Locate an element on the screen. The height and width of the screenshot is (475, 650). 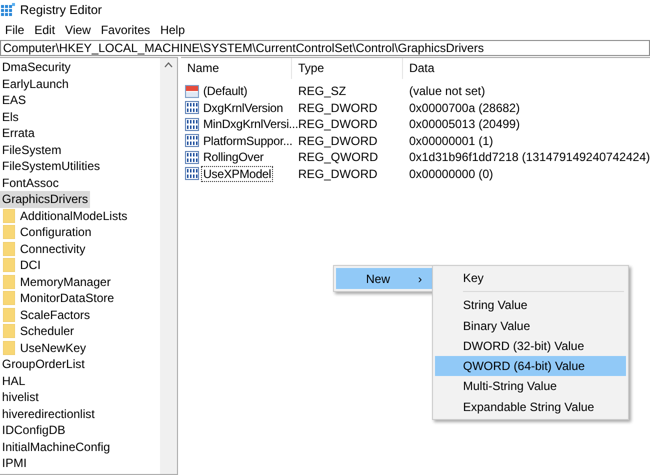
scroll-up-icon is located at coordinates (169, 65).